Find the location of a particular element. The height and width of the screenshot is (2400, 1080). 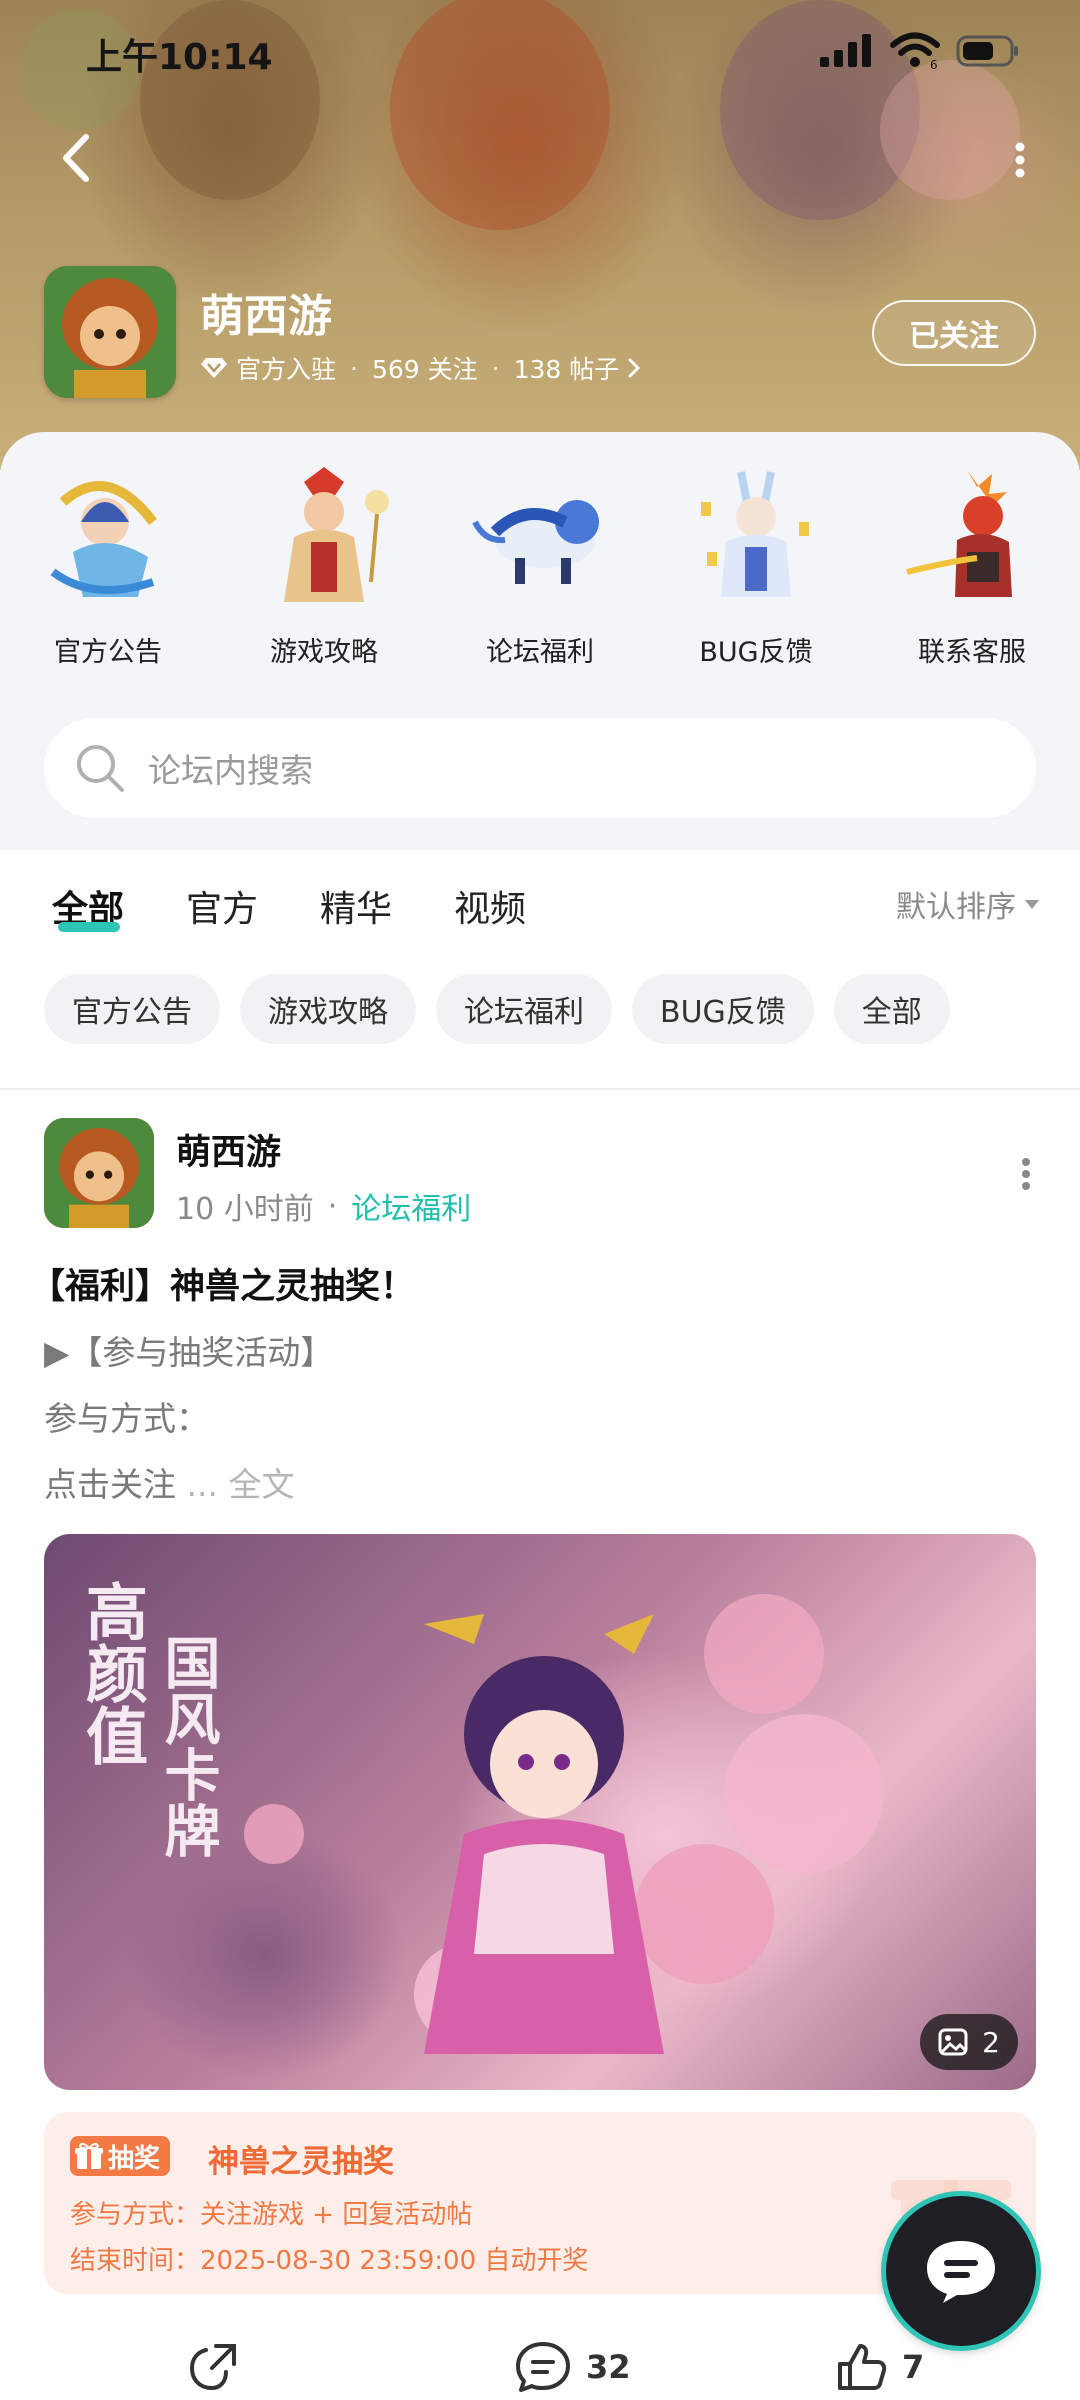

more-vertical-icon is located at coordinates (1020, 160).